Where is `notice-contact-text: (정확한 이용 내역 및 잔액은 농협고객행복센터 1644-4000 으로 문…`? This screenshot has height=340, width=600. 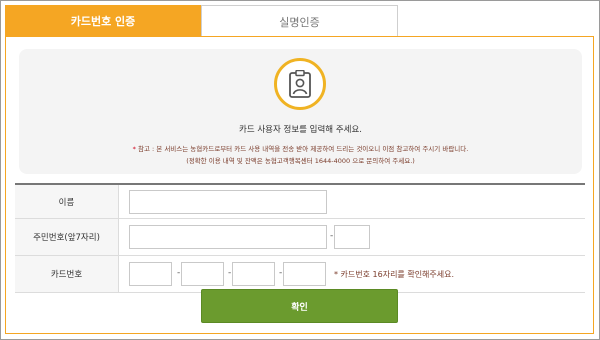
notice-contact-text: (정확한 이용 내역 및 잔액은 농협고객행복센터 1644-4000 으로 문… is located at coordinates (300, 161).